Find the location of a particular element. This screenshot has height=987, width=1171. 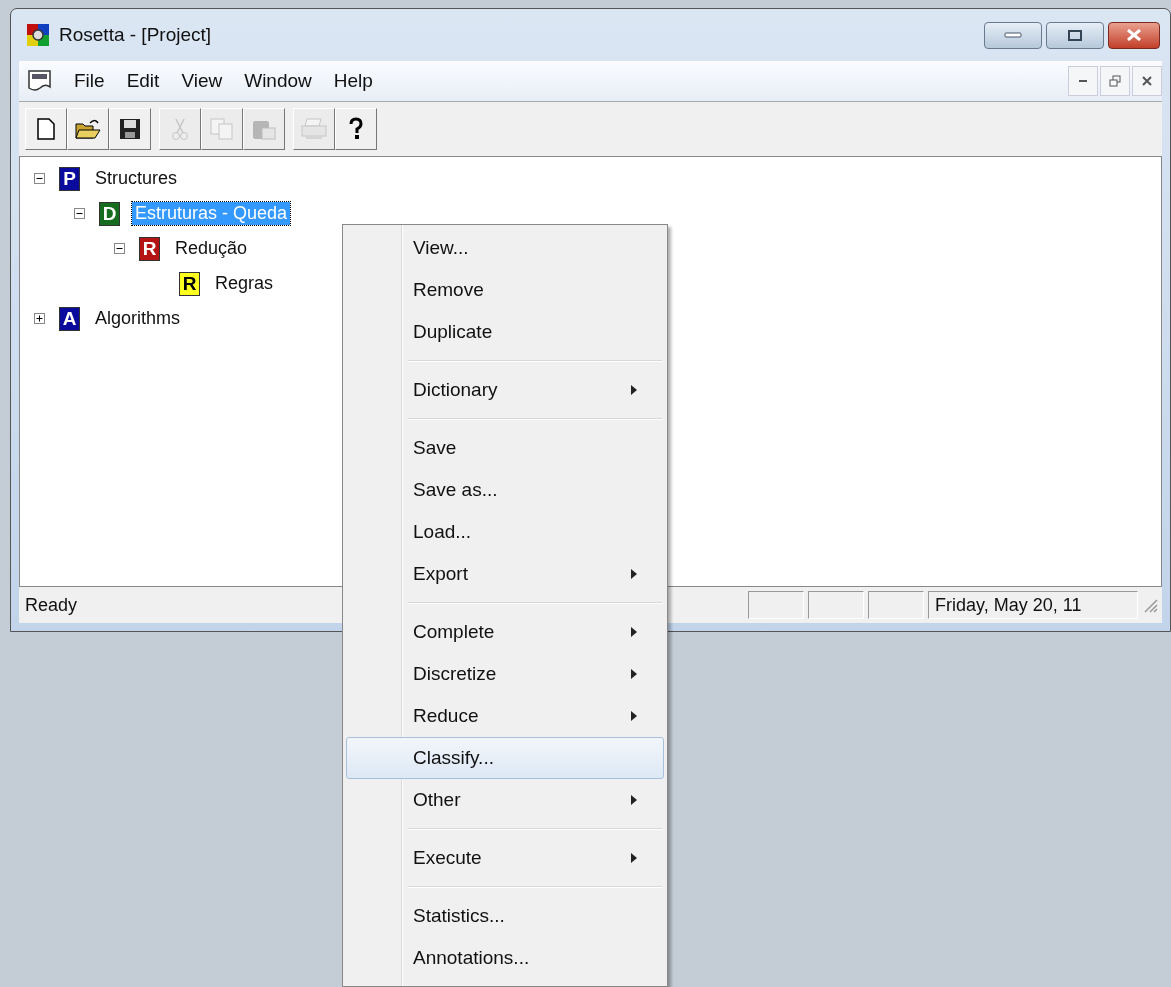

menu-item: Other is located at coordinates (505, 800).